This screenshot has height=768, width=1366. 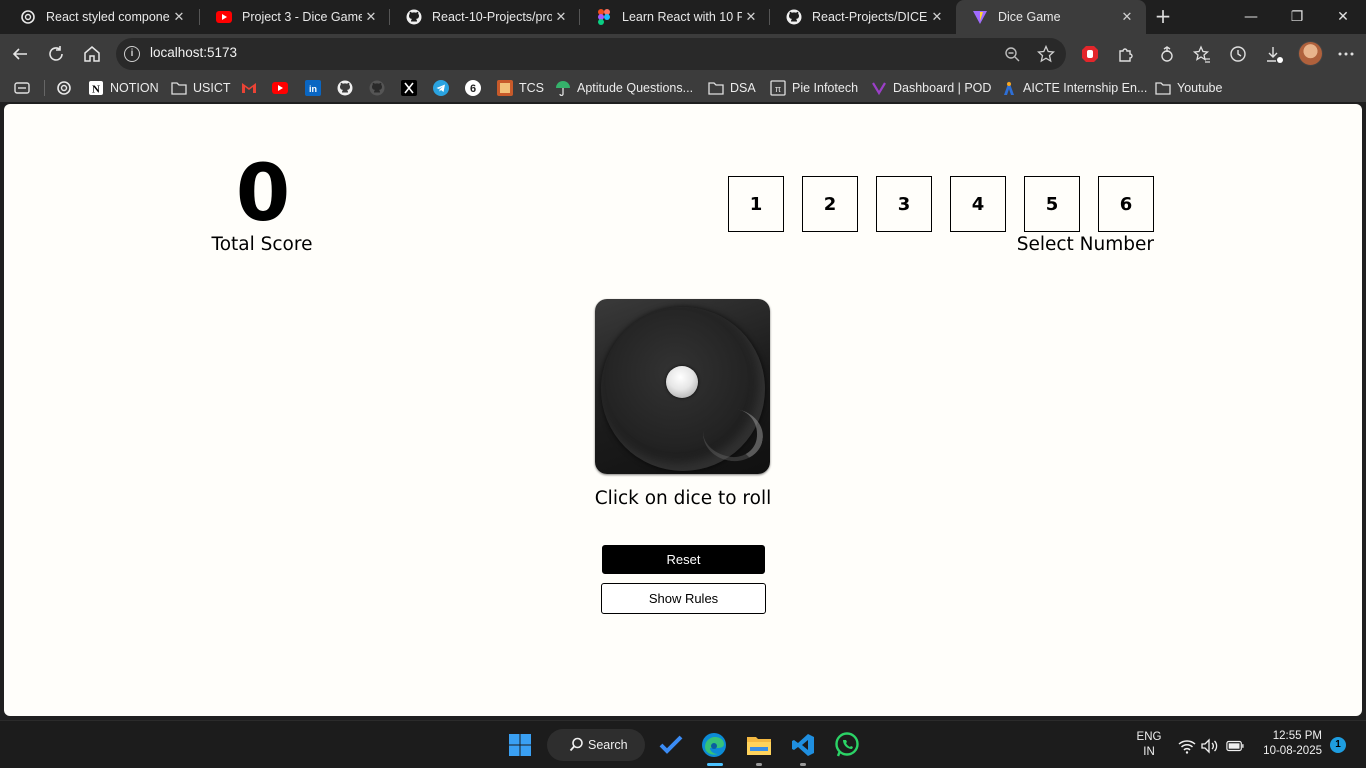 I want to click on six-icon: 6, so click(x=473, y=88).